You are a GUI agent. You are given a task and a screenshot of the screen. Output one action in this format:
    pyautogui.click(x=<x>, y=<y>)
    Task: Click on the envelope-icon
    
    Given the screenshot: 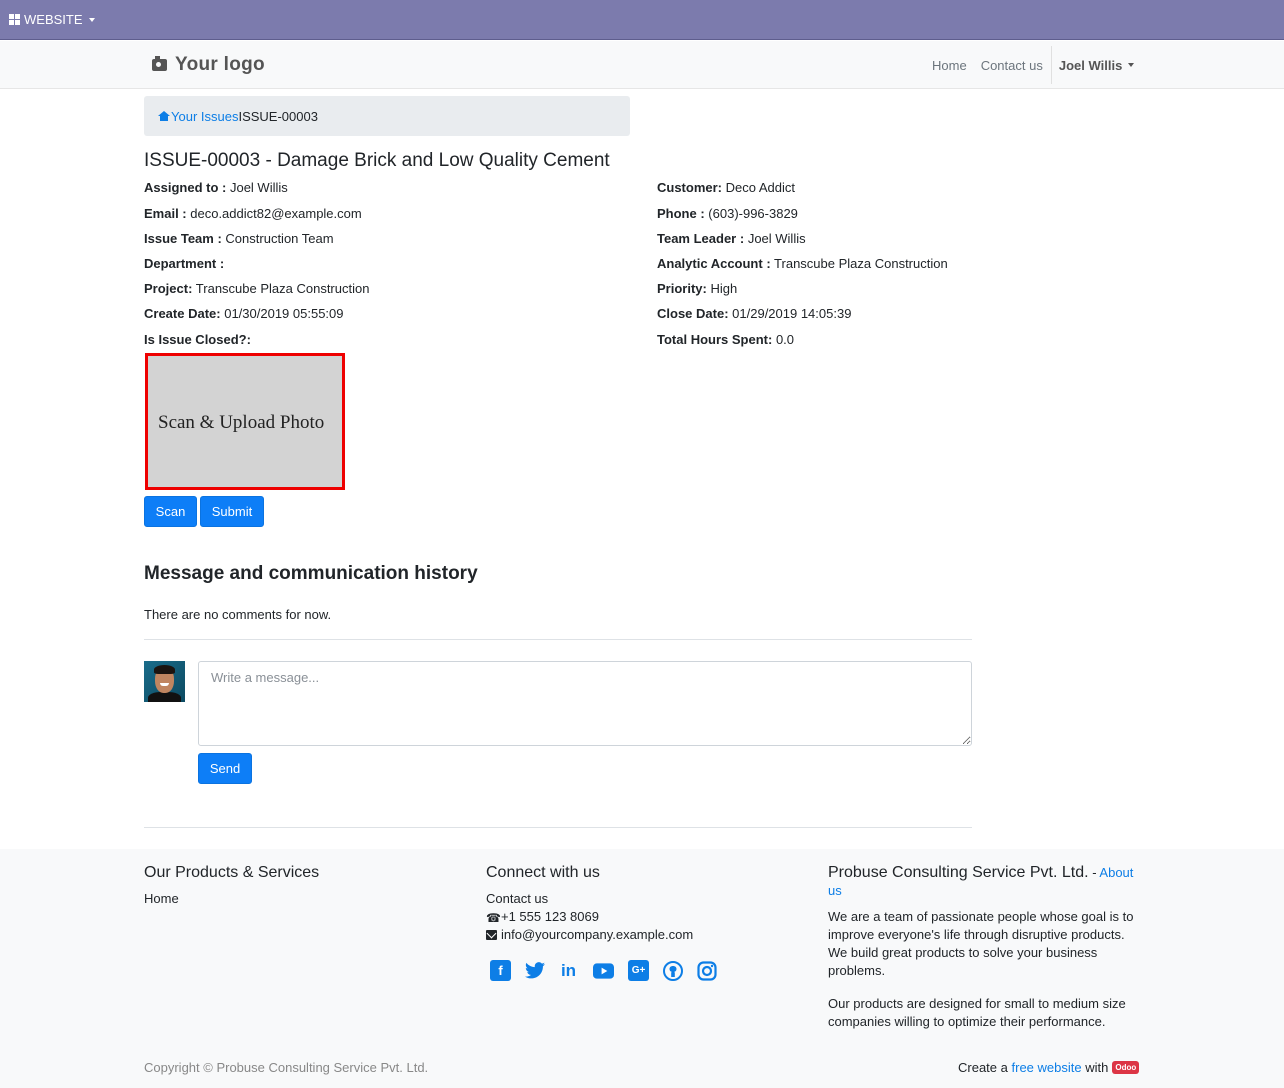 What is the action you would take?
    pyautogui.click(x=491, y=935)
    